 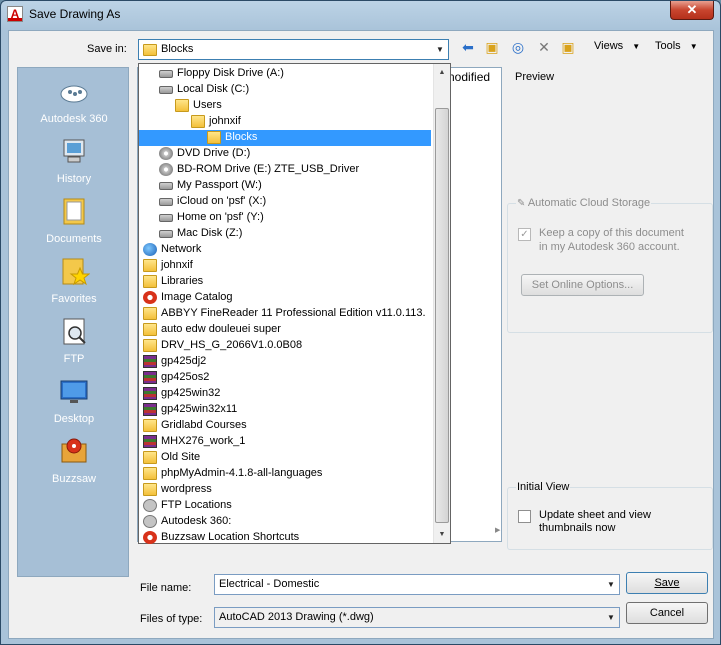 What do you see at coordinates (285, 282) in the screenshot?
I see `dropdown-item: Libraries` at bounding box center [285, 282].